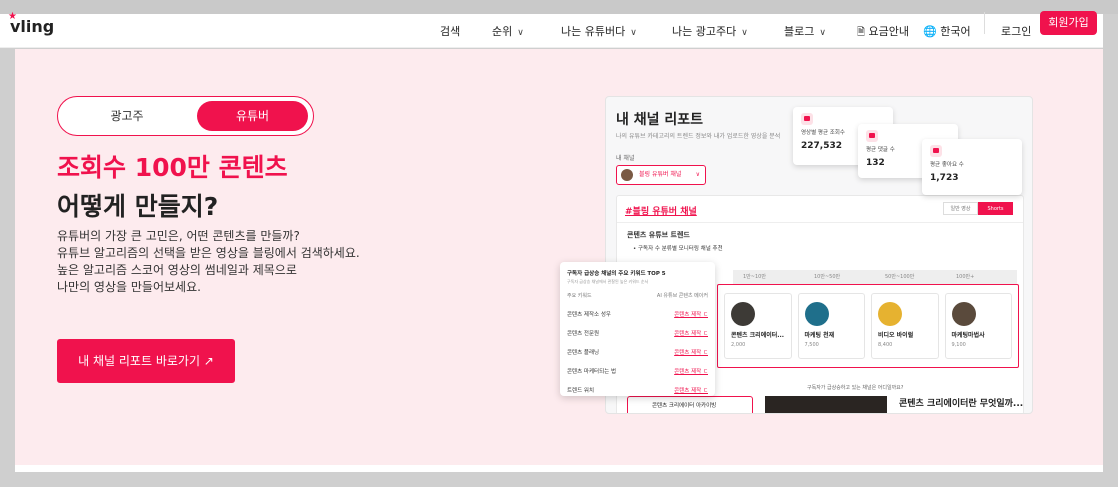 The height and width of the screenshot is (487, 1118). Describe the element at coordinates (698, 136) in the screenshot. I see `report-subtitle: 나의 유튜브 카테고리의 트렌드 정보와 내가 업로드한 영상을 분석` at that location.